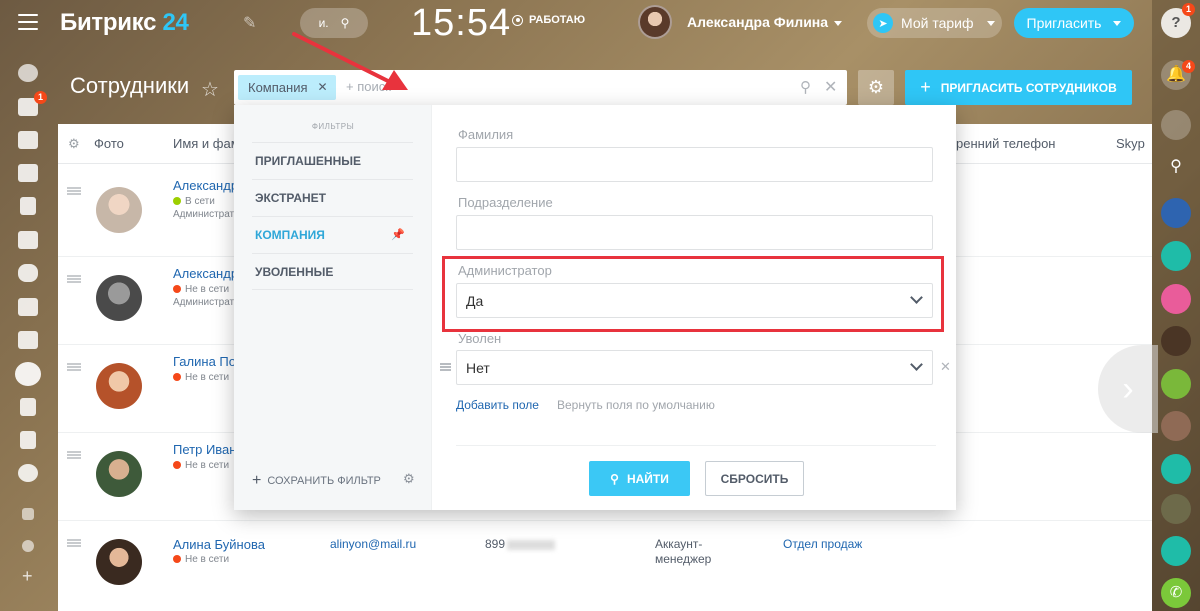 The width and height of the screenshot is (1200, 611). Describe the element at coordinates (219, 544) in the screenshot. I see `employee-name: Алина Буйнова` at that location.